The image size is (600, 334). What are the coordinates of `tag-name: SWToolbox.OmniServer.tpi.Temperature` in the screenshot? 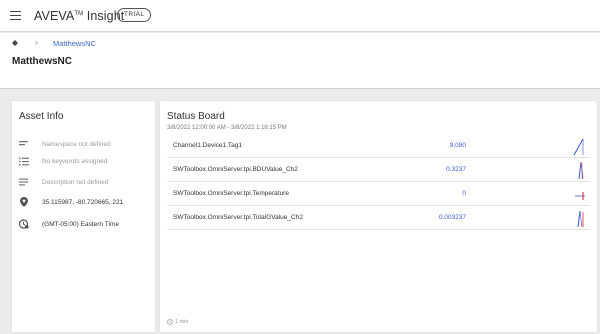 It's located at (231, 193).